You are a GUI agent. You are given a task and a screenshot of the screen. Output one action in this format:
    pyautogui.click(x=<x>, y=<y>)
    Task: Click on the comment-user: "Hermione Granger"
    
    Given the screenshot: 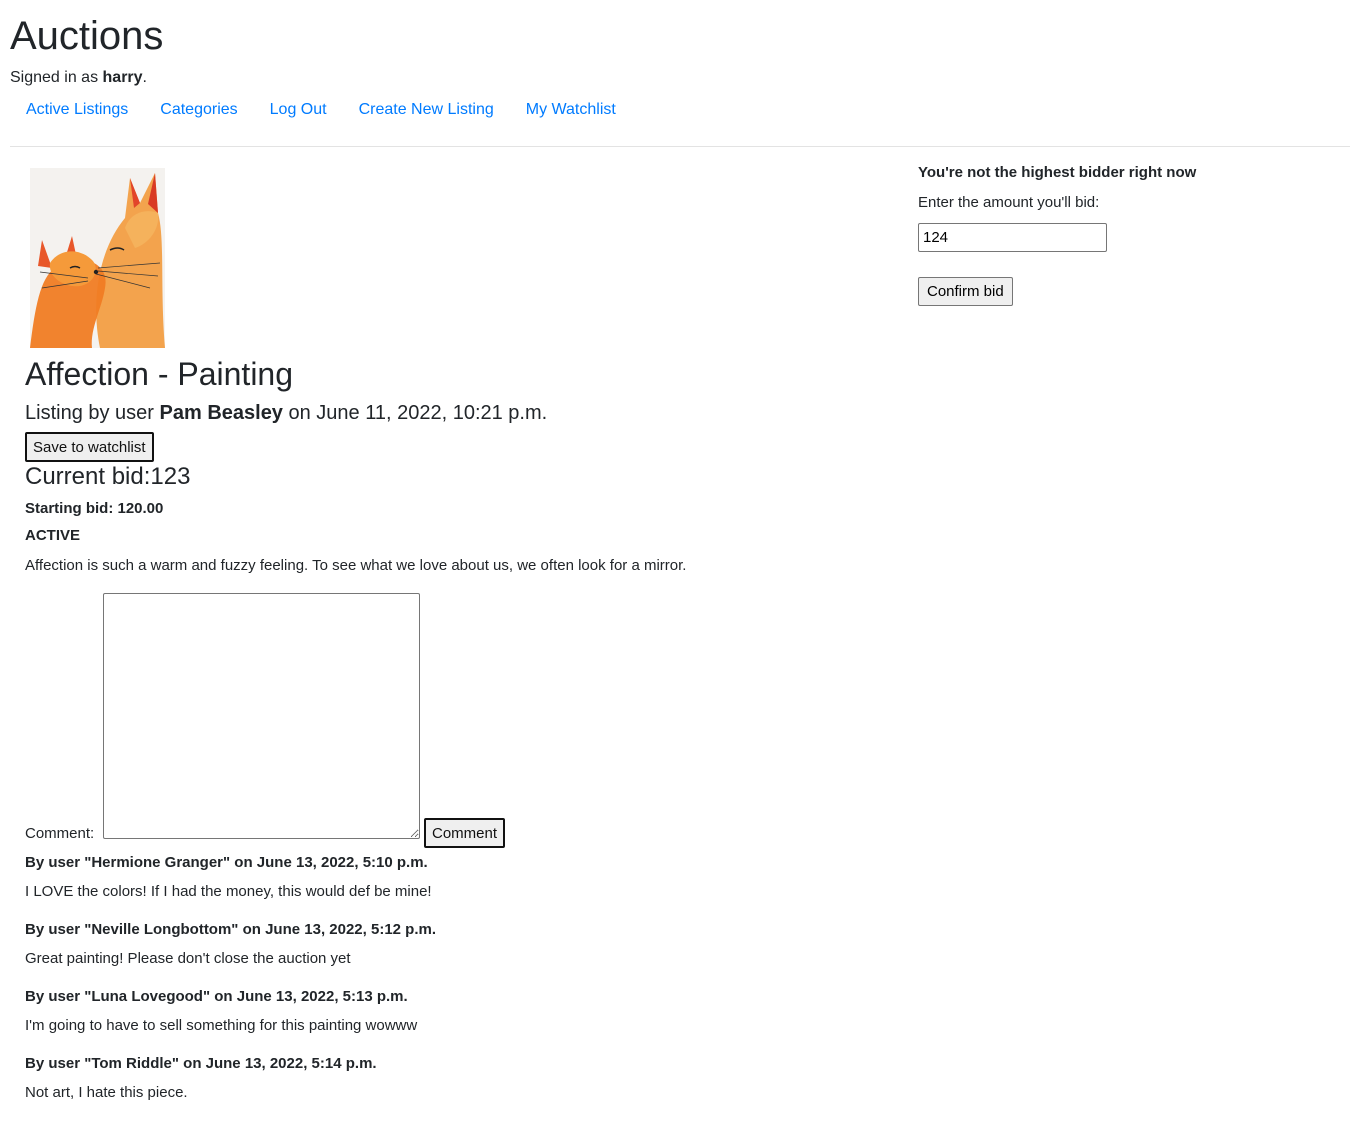 What is the action you would take?
    pyautogui.click(x=157, y=862)
    